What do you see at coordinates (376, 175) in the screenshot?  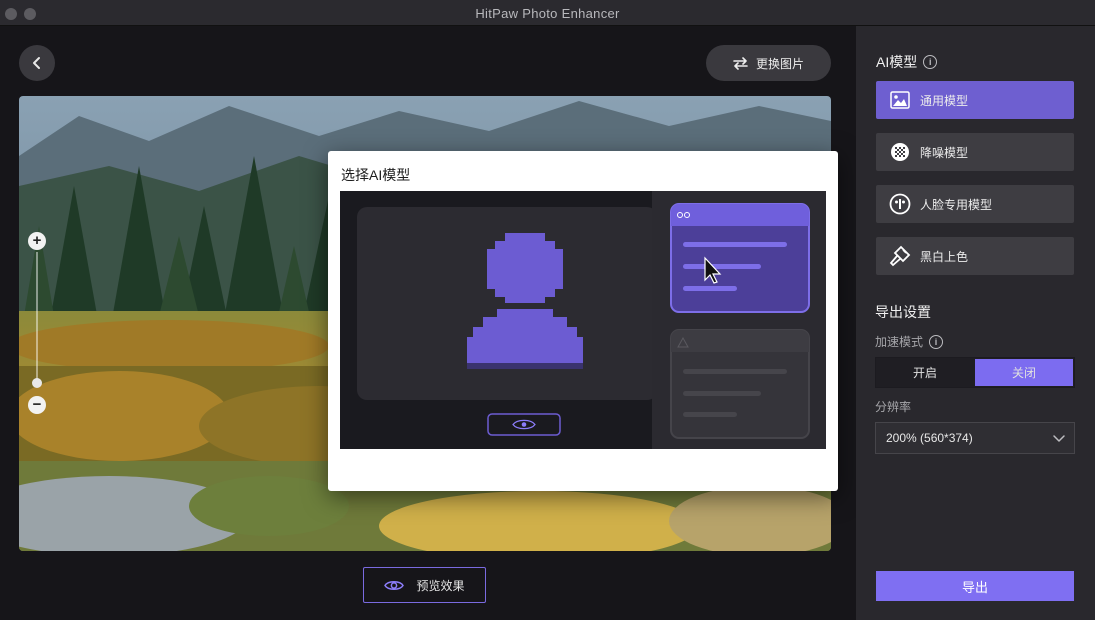 I see `dialog-title: 选择AI模型` at bounding box center [376, 175].